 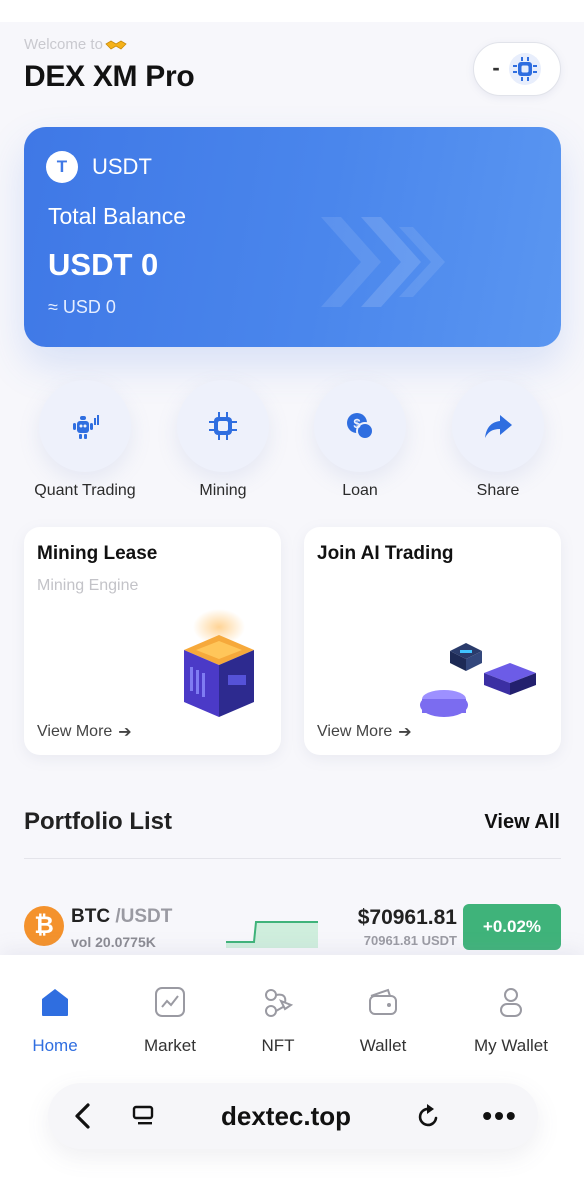 I want to click on mode-toggle: -, so click(x=517, y=69).